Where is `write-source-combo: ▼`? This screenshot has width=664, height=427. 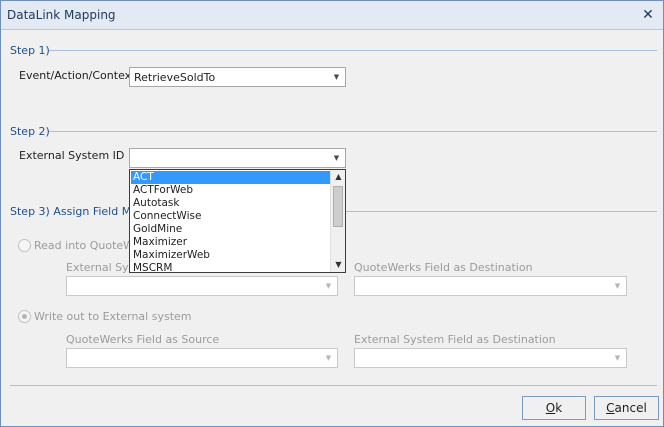 write-source-combo: ▼ is located at coordinates (202, 358).